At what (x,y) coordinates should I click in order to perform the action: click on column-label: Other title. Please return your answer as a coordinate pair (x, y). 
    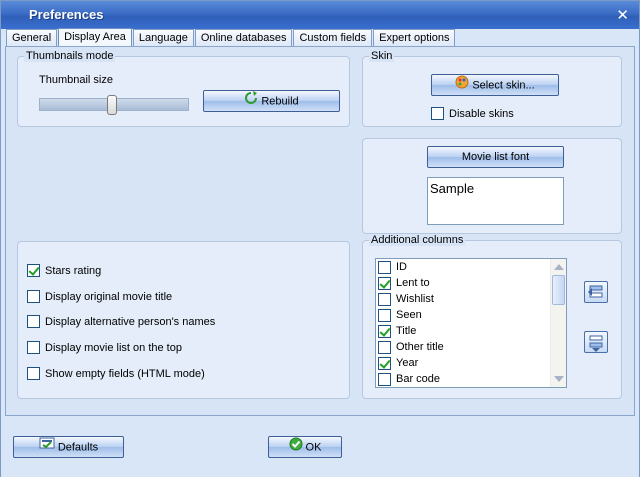
    Looking at the image, I should click on (420, 347).